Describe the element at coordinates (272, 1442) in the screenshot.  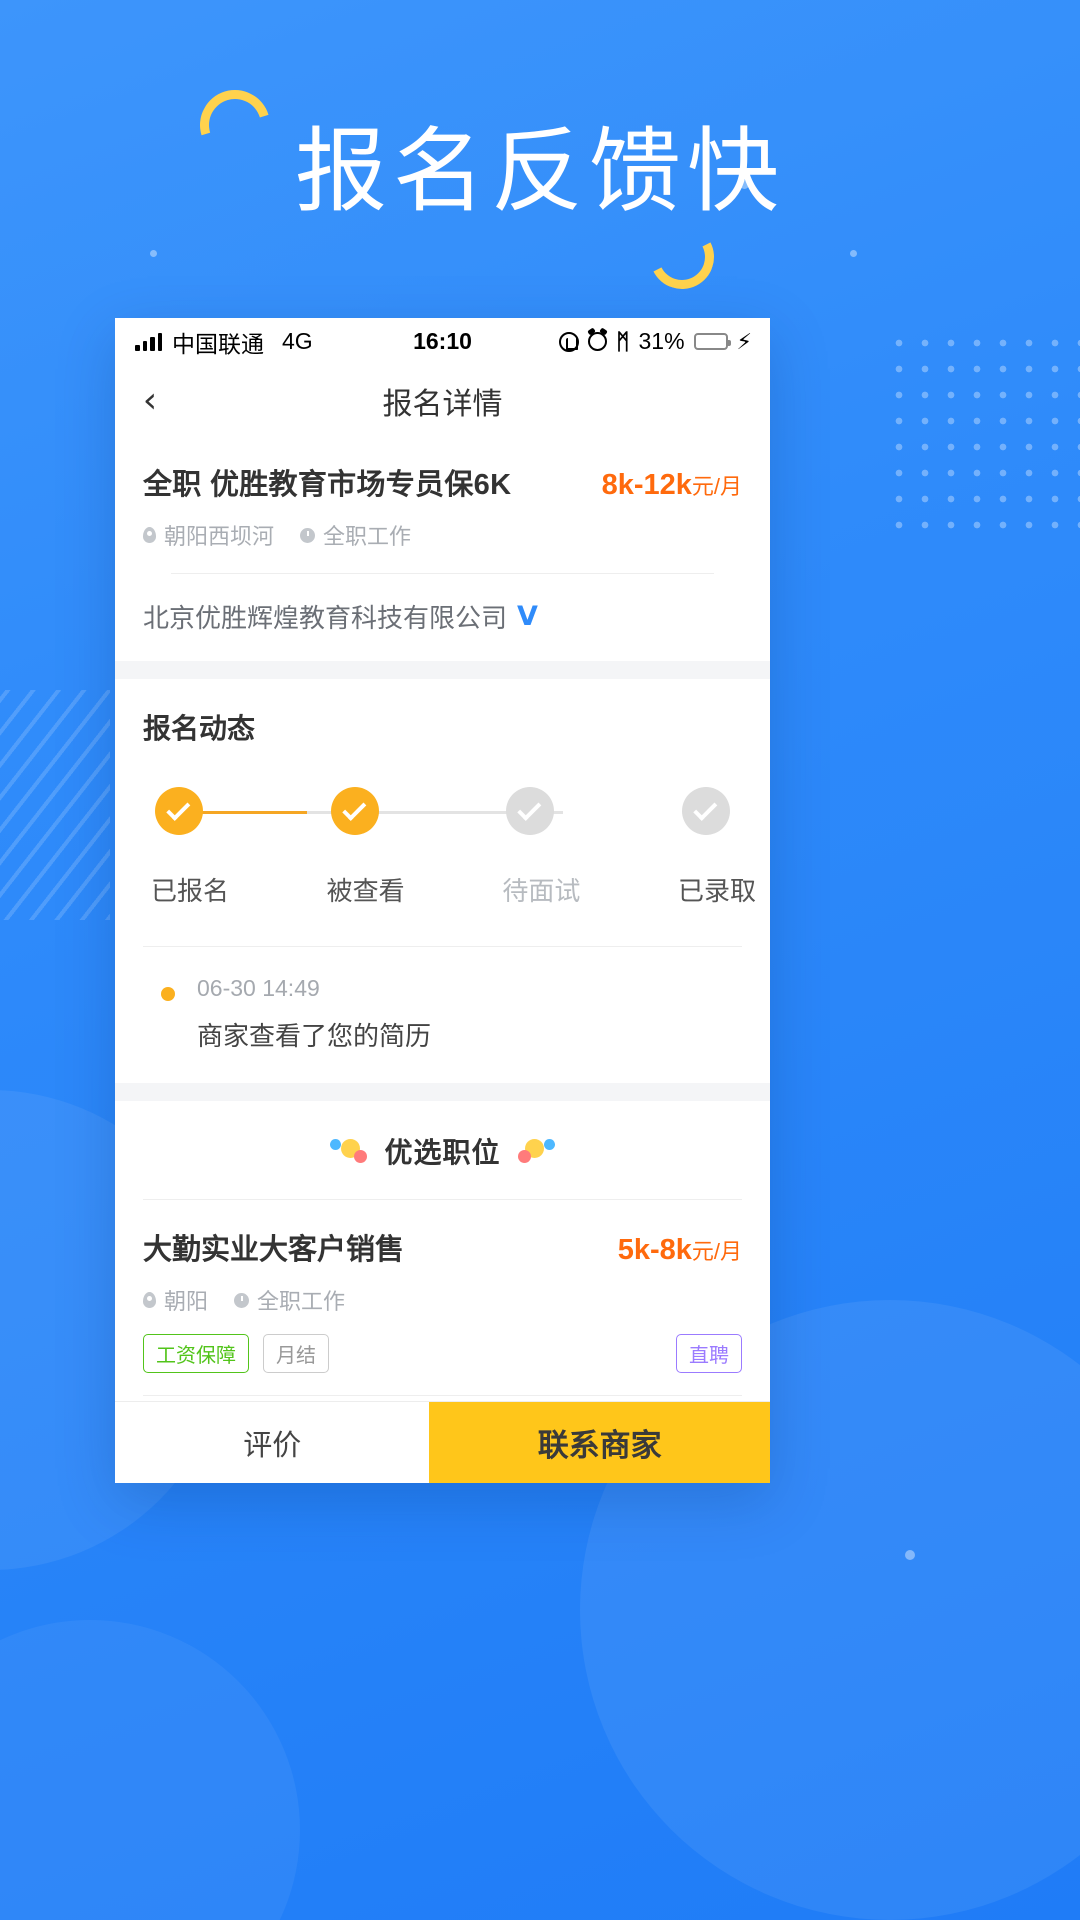
I see `review-button: 评价` at that location.